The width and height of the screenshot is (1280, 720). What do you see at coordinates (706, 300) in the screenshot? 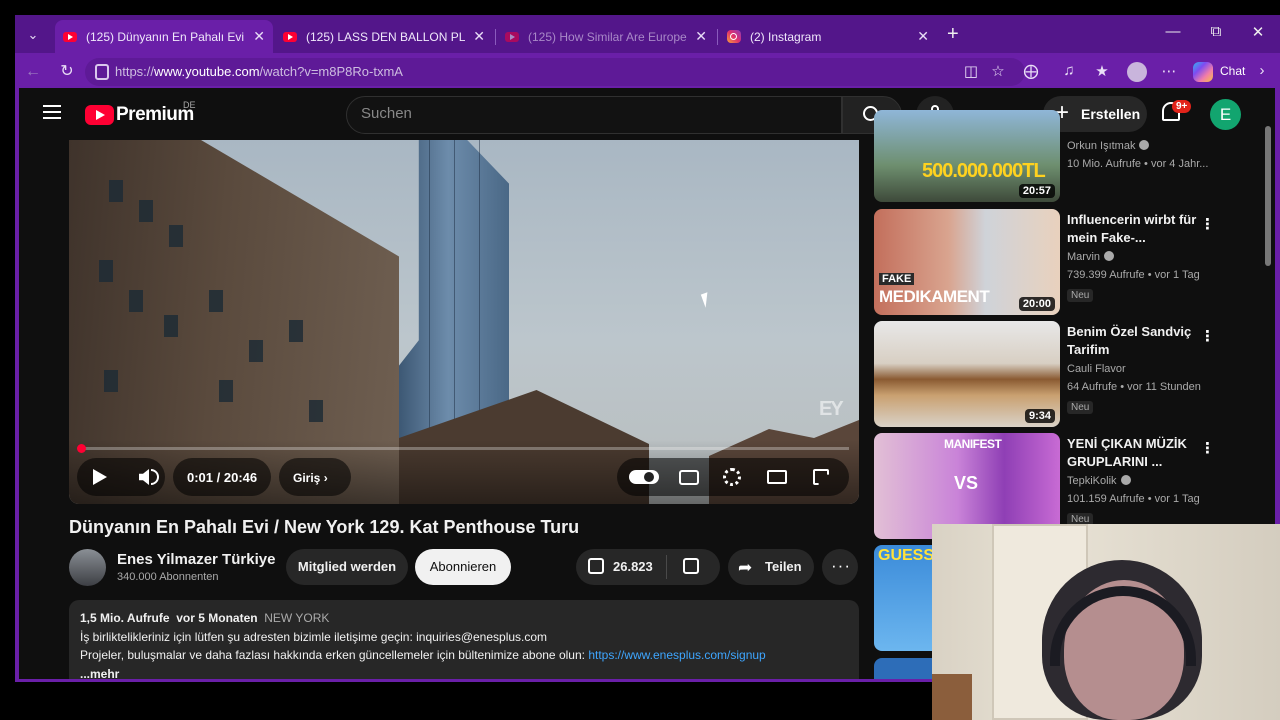
I see `mouse-cursor-icon` at bounding box center [706, 300].